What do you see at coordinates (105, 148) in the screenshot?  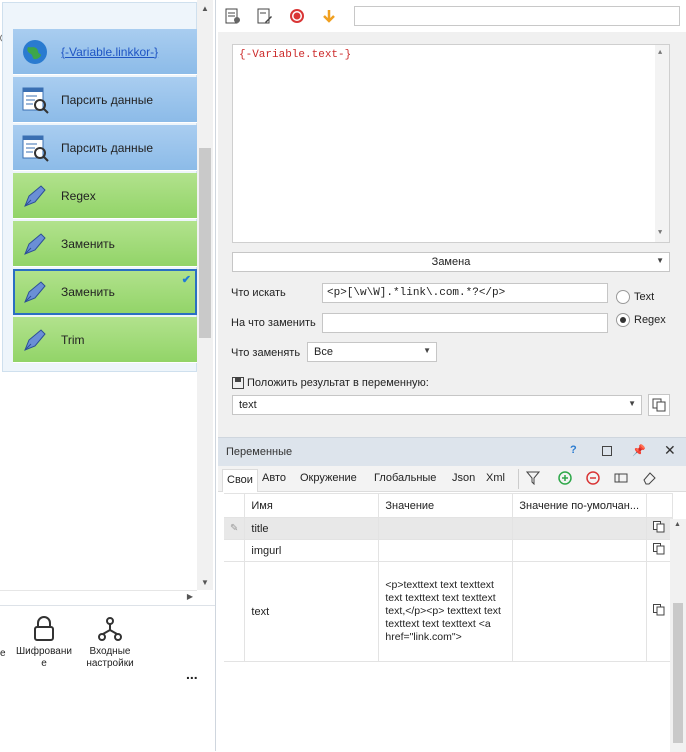 I see `block-parse-data-2: Парсить данные` at bounding box center [105, 148].